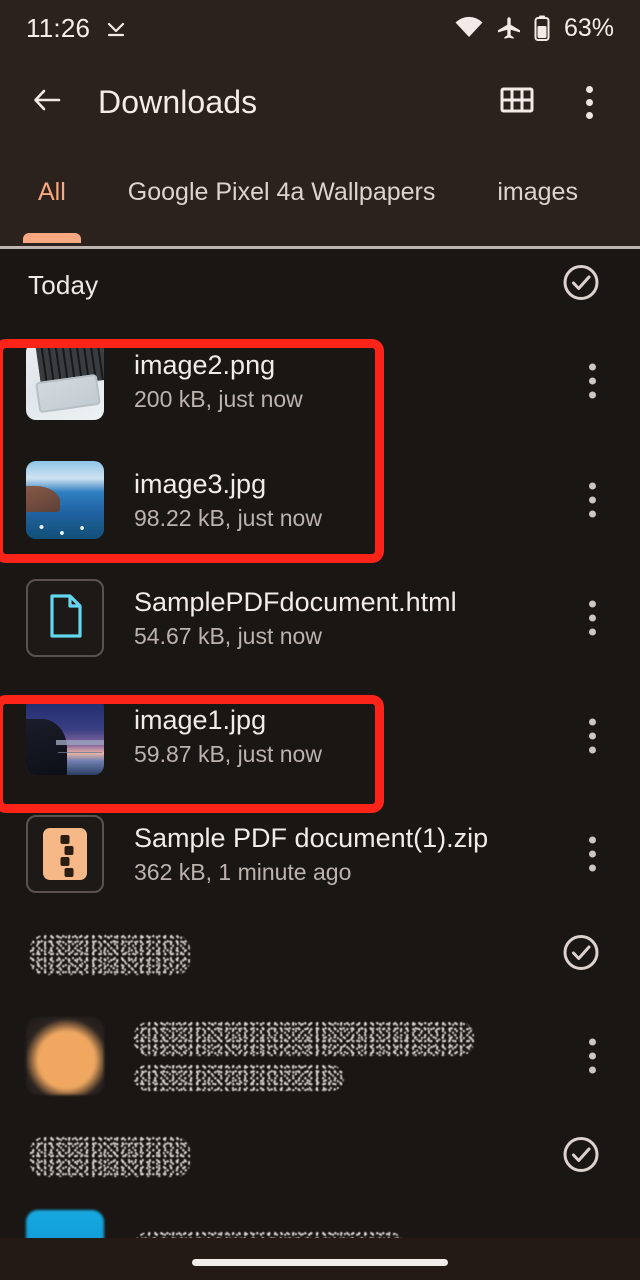 The height and width of the screenshot is (1280, 640). What do you see at coordinates (228, 736) in the screenshot?
I see `file-meta: image1.jpg 59.87 kB, just now` at bounding box center [228, 736].